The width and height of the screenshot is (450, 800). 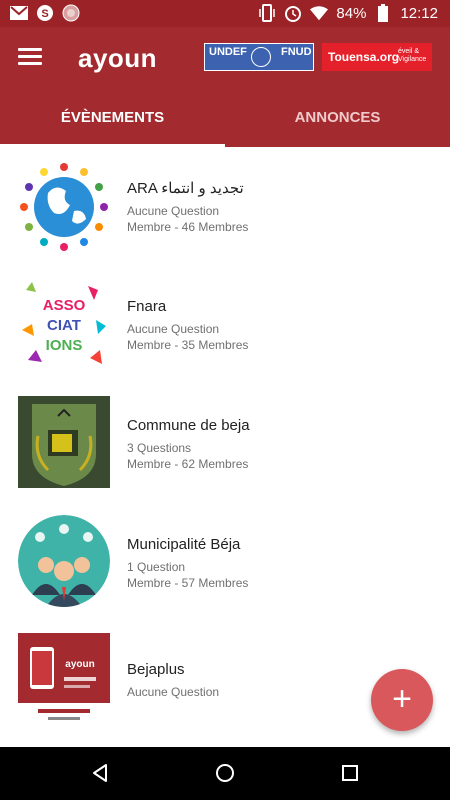 What do you see at coordinates (188, 583) in the screenshot?
I see `item-members: Membre - 57 Membres` at bounding box center [188, 583].